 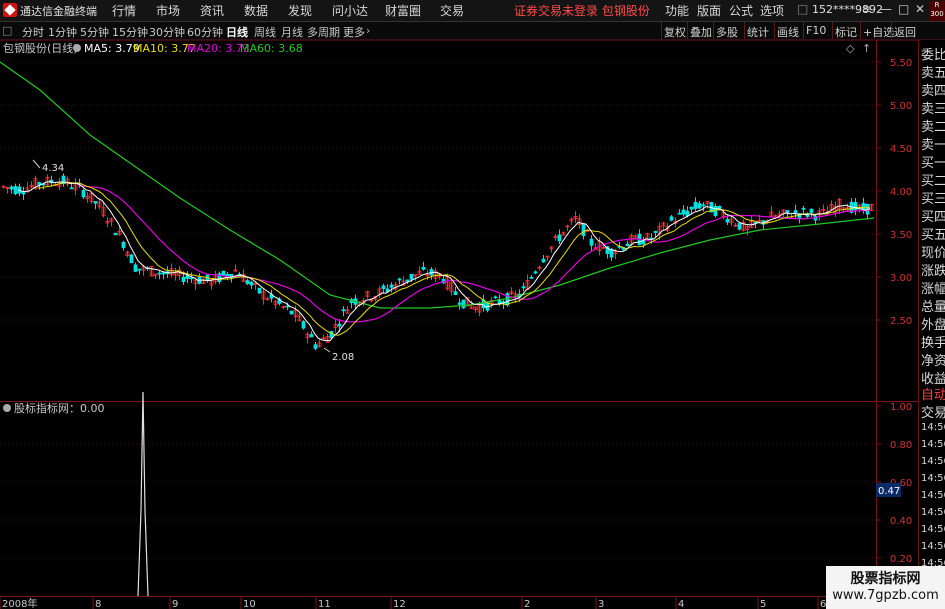 What do you see at coordinates (878, 32) in the screenshot?
I see `toolbar-btn-7: +自选` at bounding box center [878, 32].